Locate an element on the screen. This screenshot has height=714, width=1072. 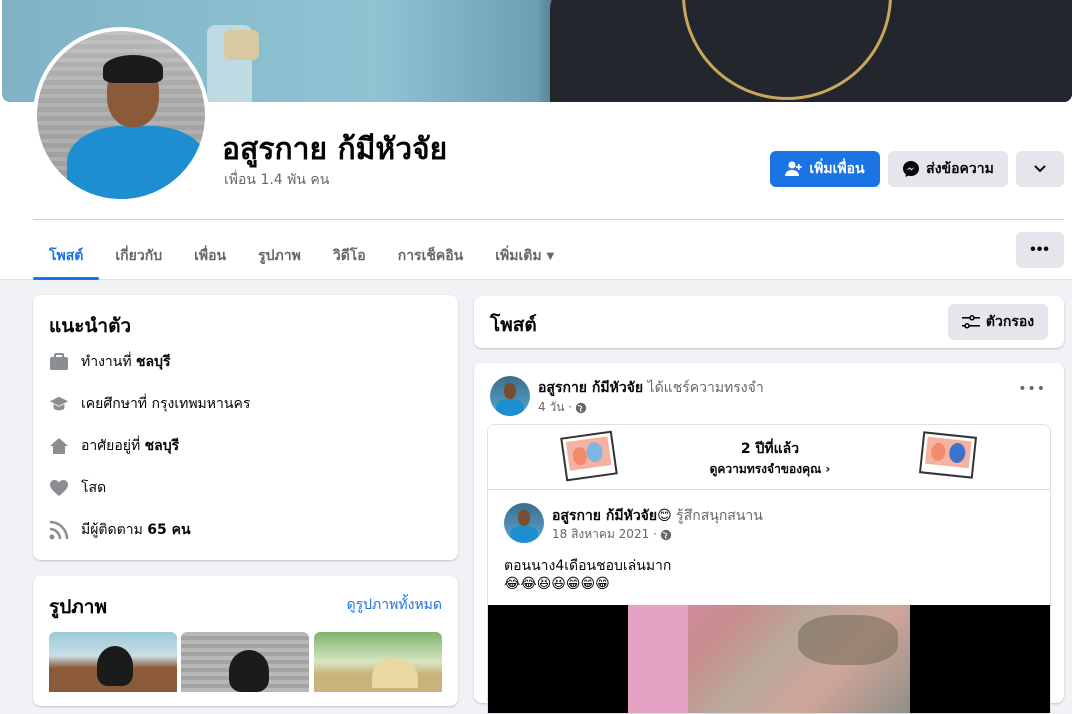
filter-icon is located at coordinates (970, 322).